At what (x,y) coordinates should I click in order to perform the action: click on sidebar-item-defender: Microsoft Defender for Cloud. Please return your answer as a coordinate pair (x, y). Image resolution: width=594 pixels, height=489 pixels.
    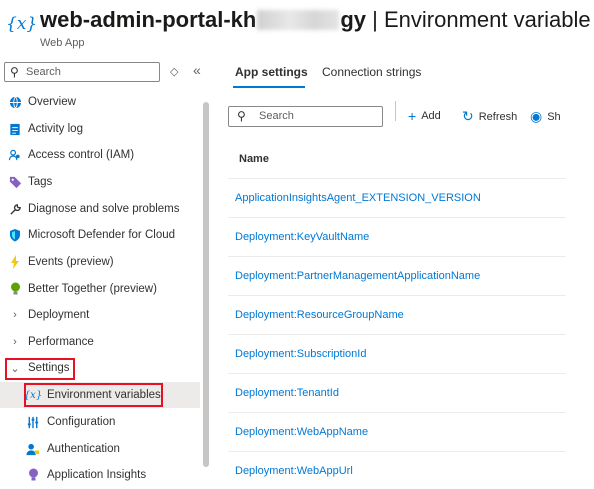
    Looking at the image, I should click on (100, 235).